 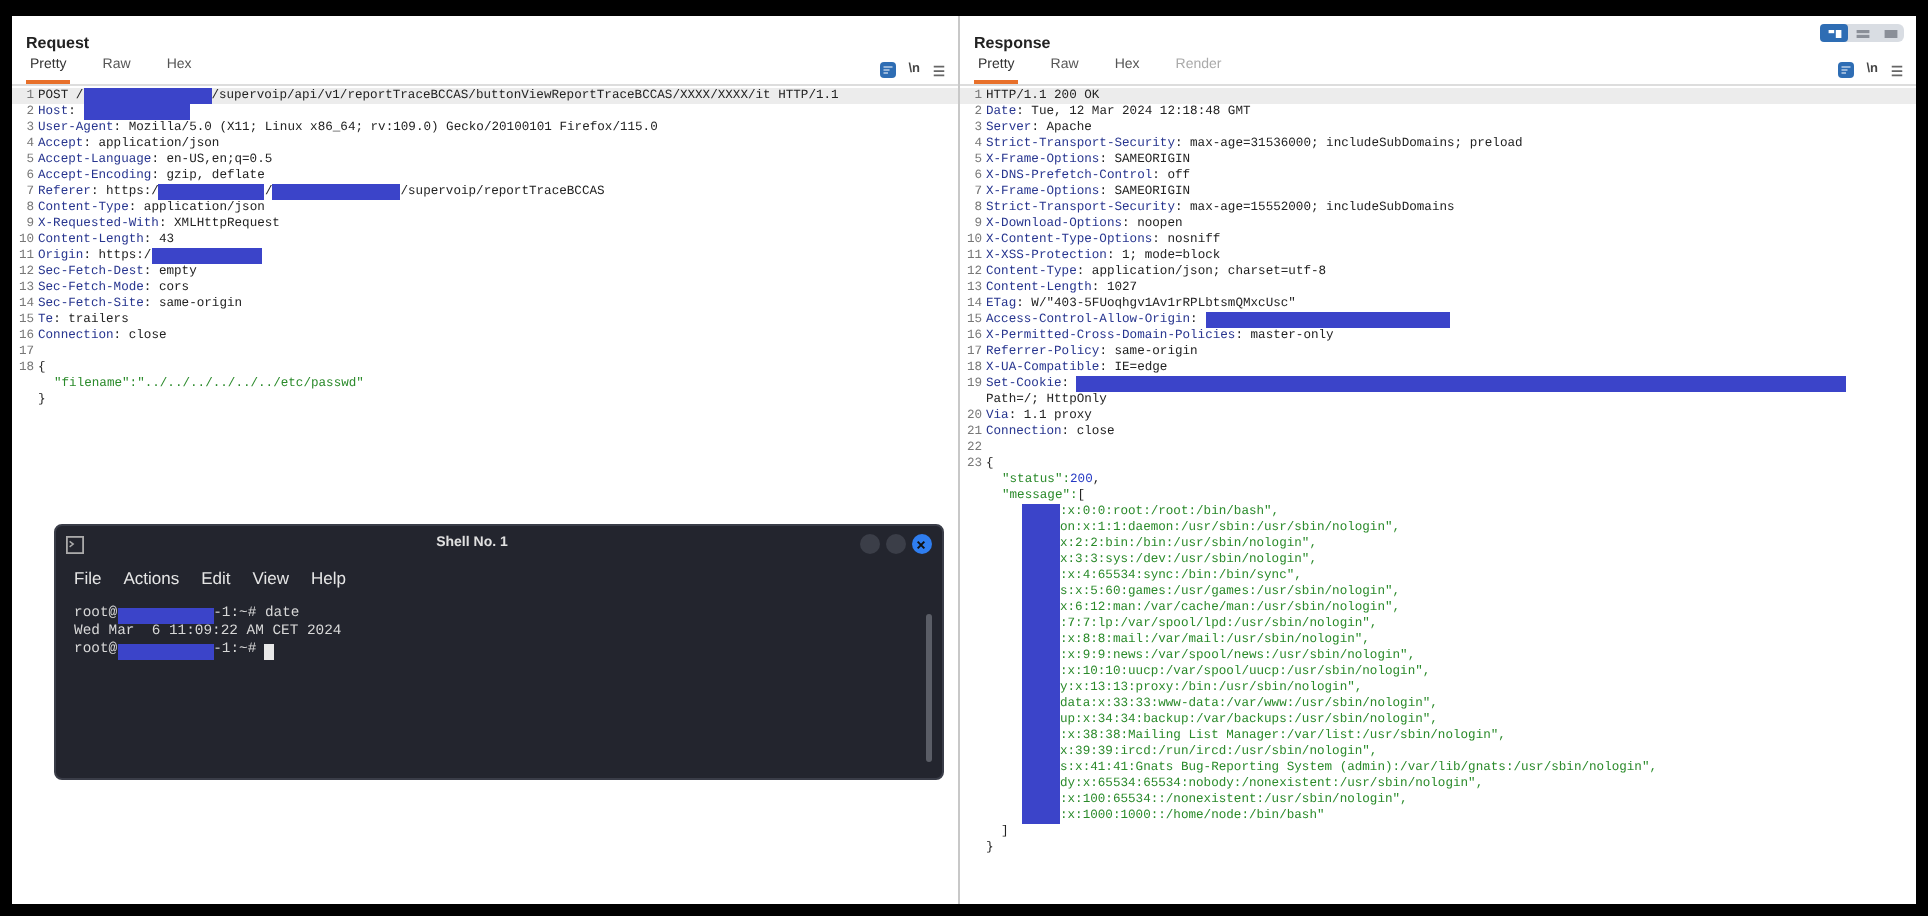 I want to click on close-button, so click(x=921, y=544).